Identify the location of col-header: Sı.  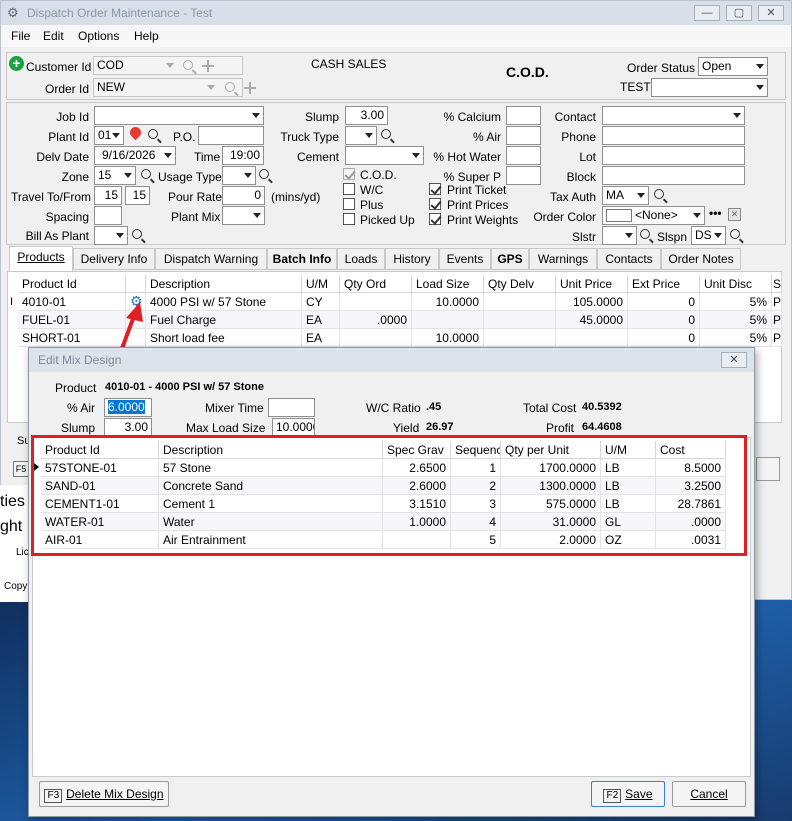
(777, 284).